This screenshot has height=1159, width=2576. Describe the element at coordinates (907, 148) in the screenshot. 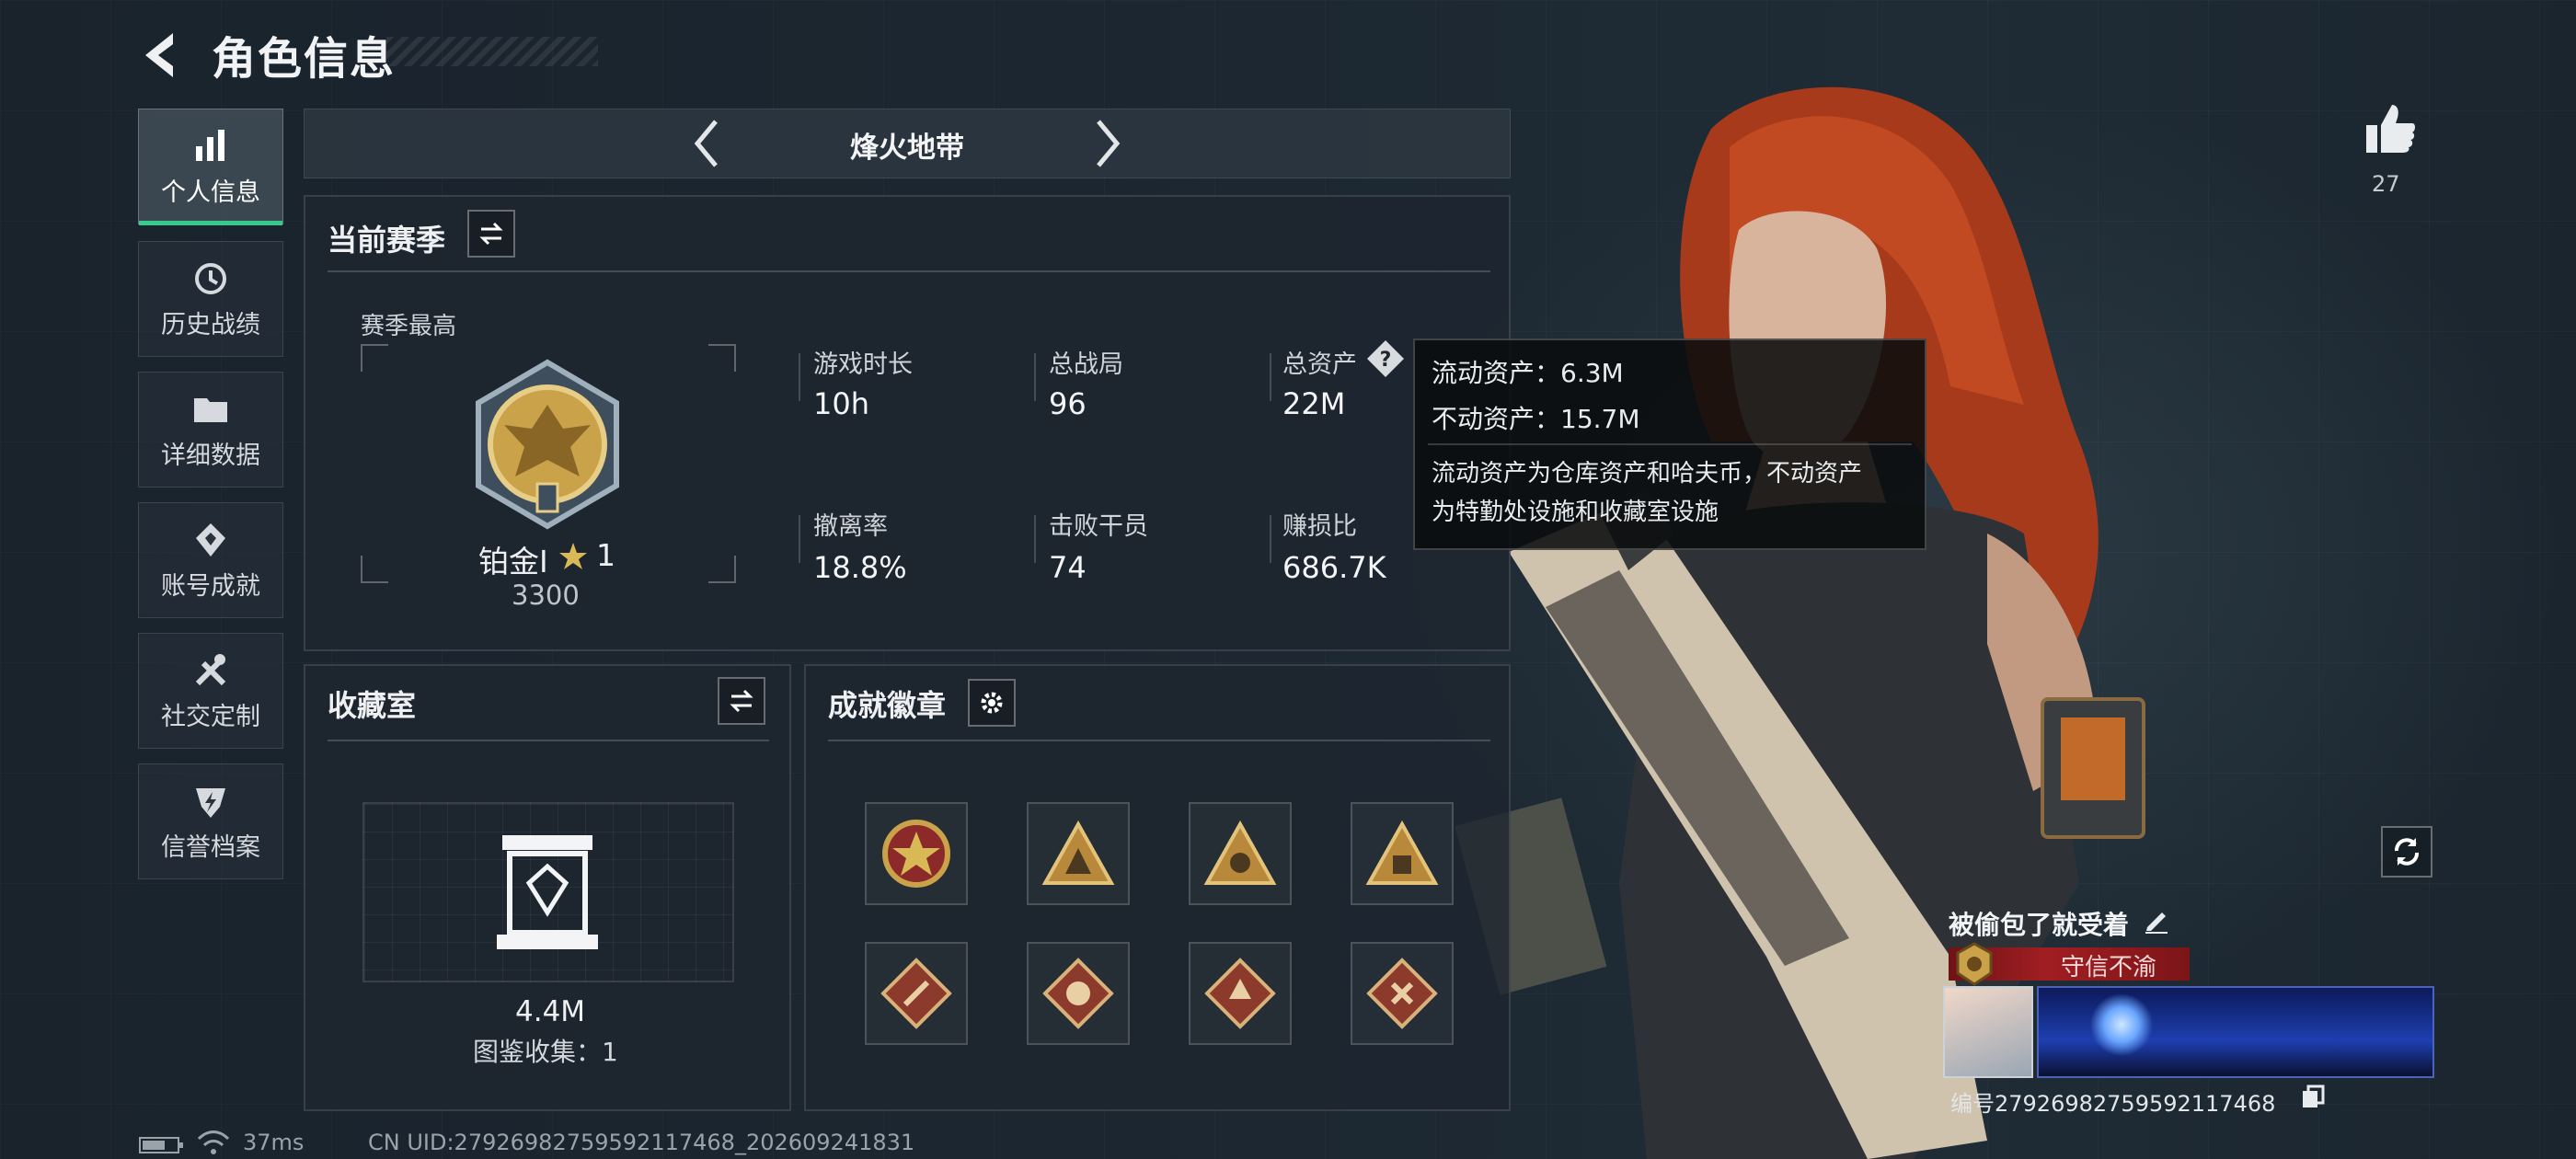

I see `mode-name: 烽火地带` at that location.